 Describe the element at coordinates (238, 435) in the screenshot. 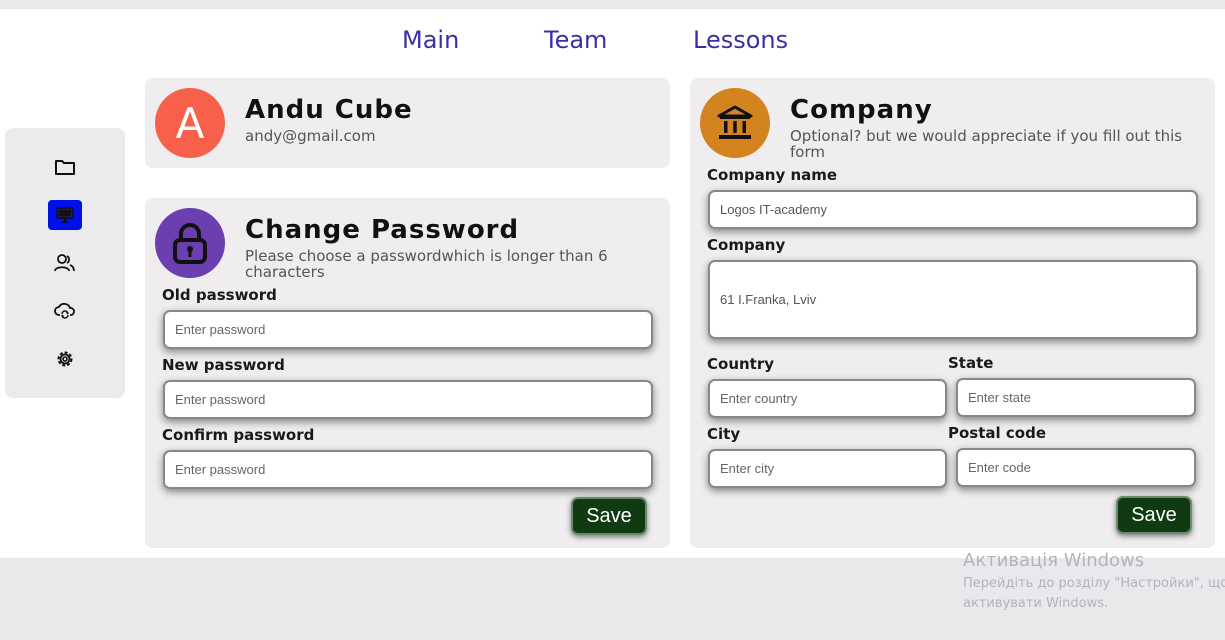

I see `confirm-password-label: Confirm password` at that location.